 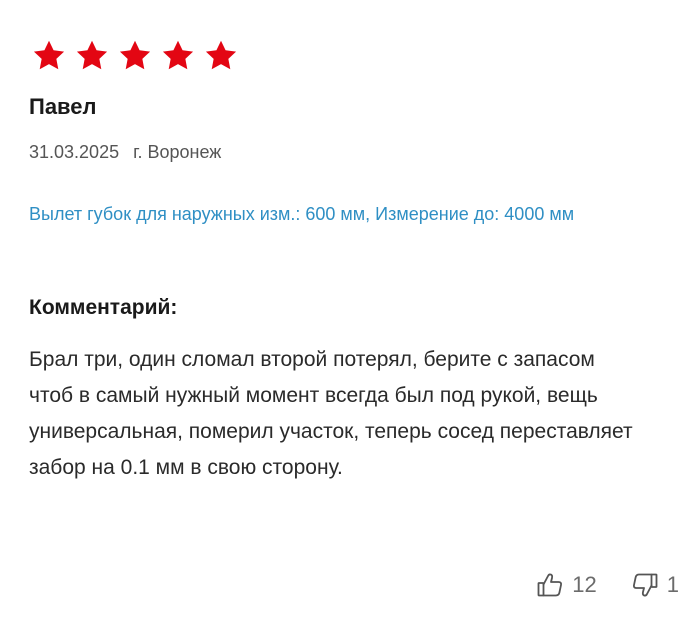 What do you see at coordinates (672, 584) in the screenshot?
I see `dislike-count: 1` at bounding box center [672, 584].